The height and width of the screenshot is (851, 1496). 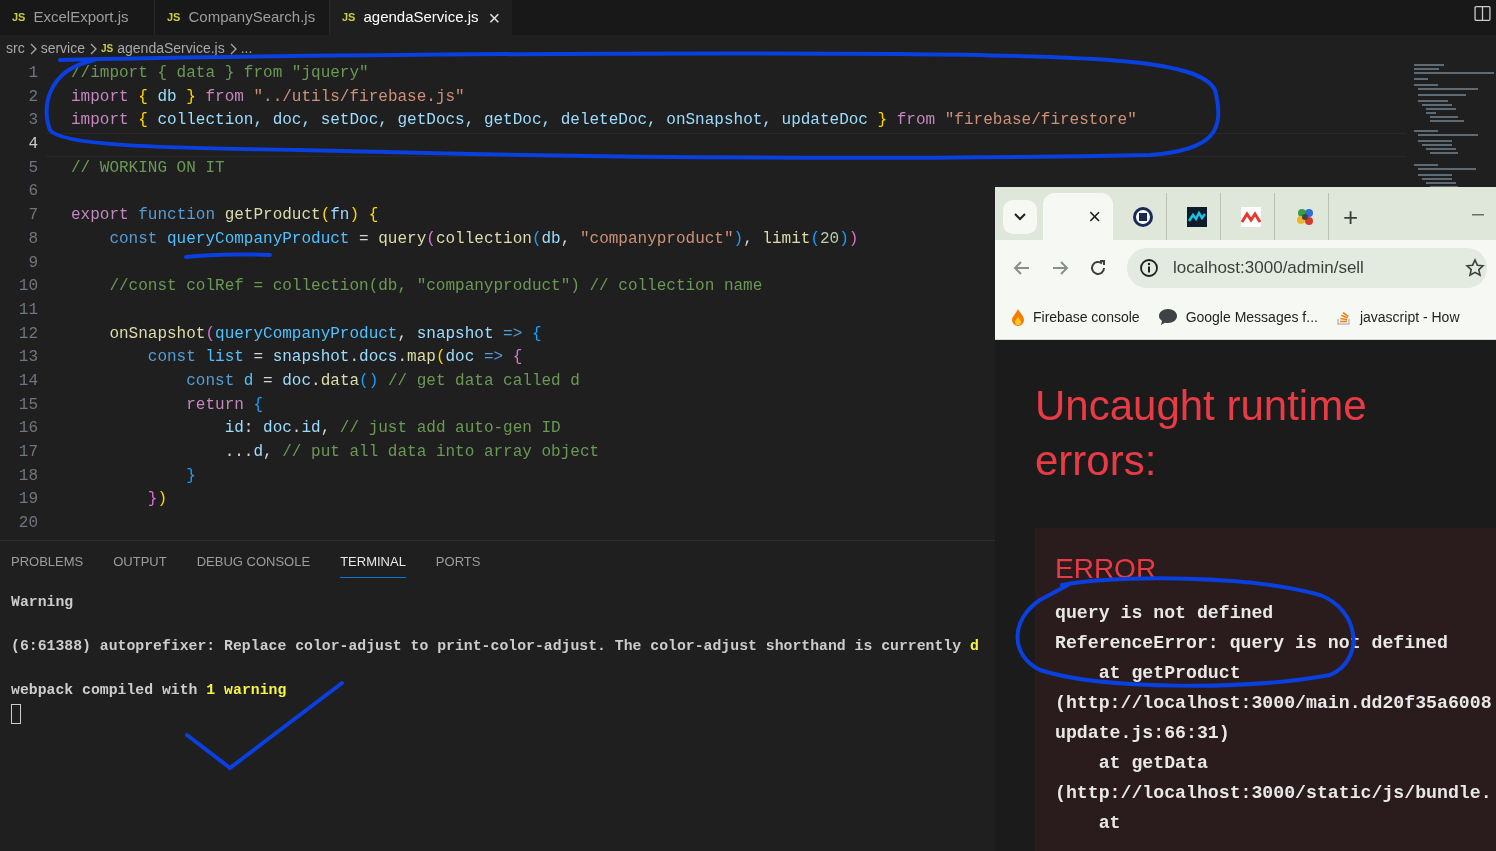 What do you see at coordinates (42, 602) in the screenshot?
I see `terminal-line: Warning` at bounding box center [42, 602].